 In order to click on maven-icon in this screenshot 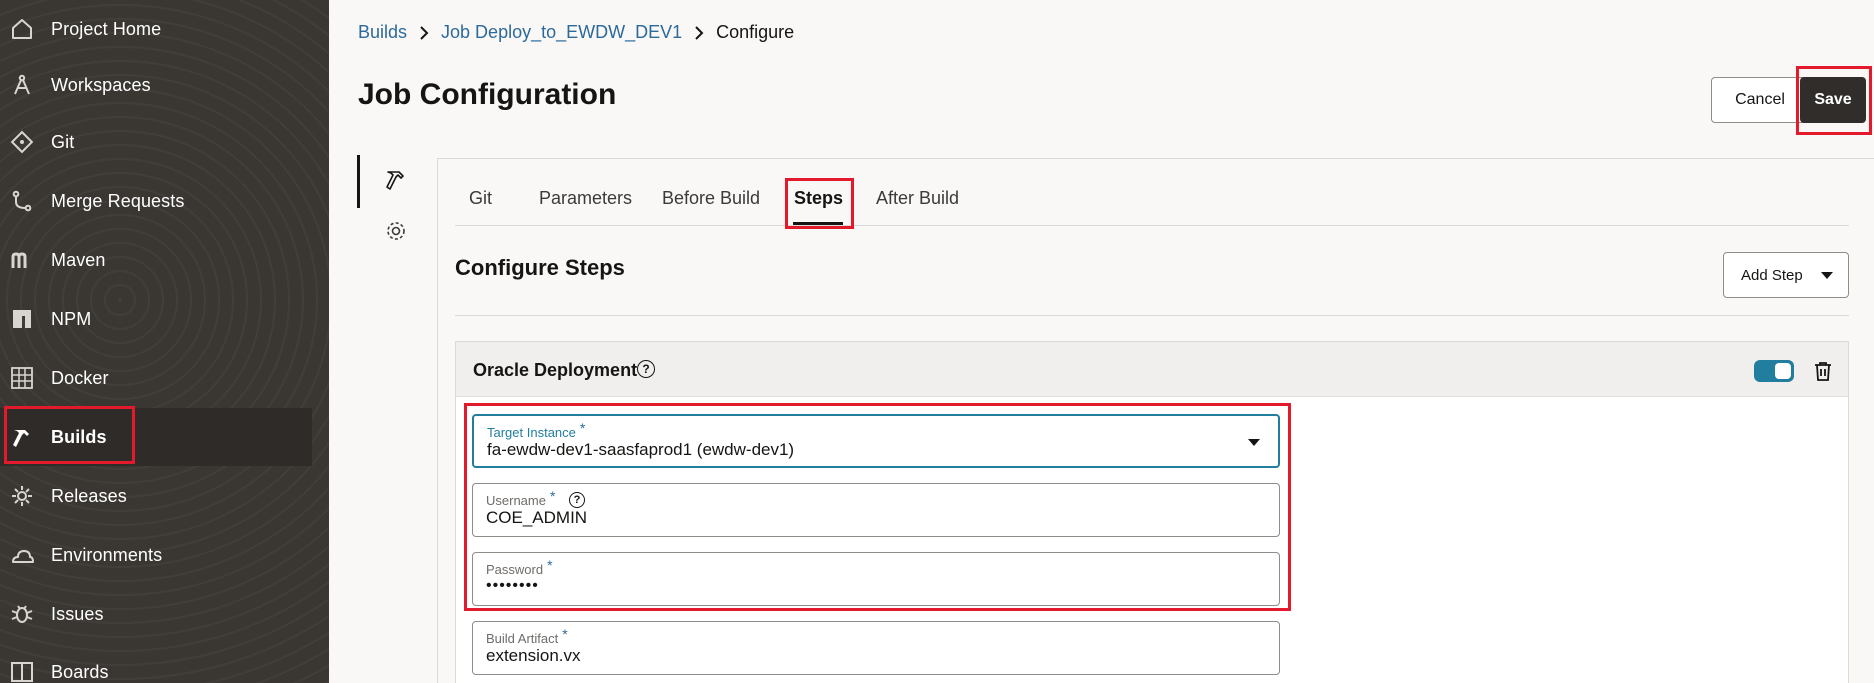, I will do `click(22, 260)`.